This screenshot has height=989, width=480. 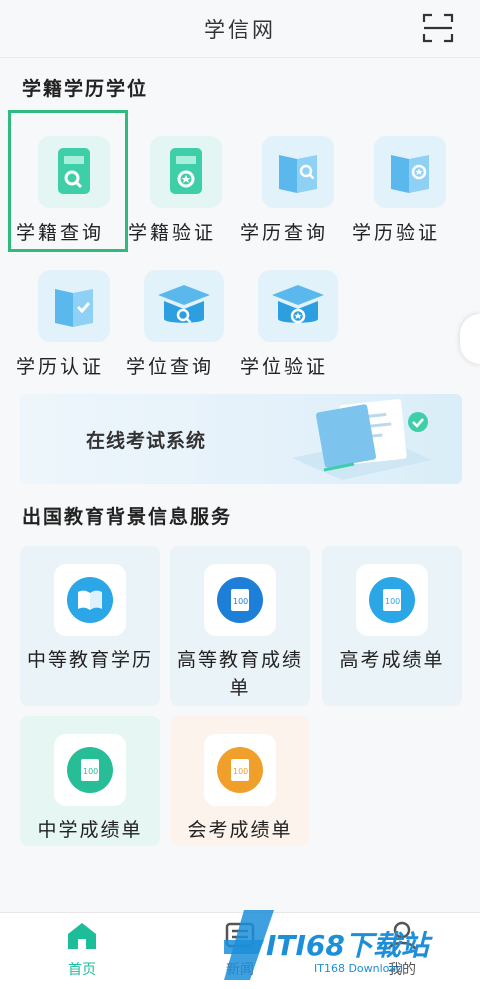 I want to click on grid-label: 学位验证, so click(x=284, y=367).